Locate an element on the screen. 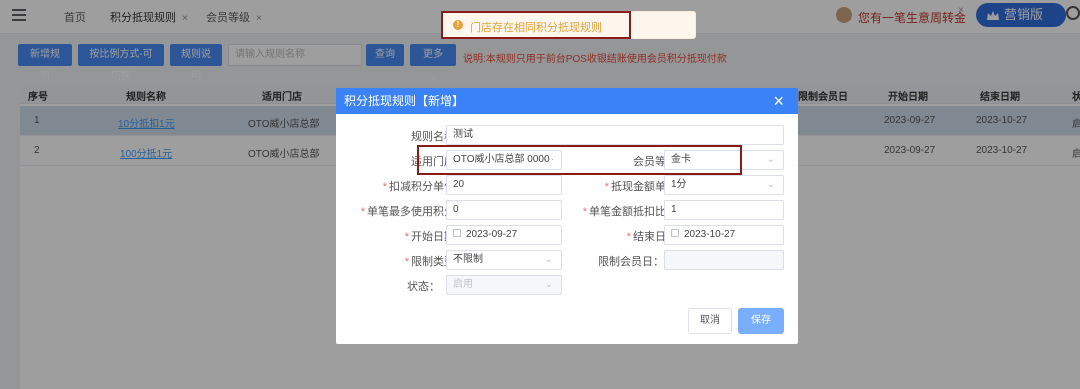 Image resolution: width=1080 pixels, height=389 pixels. limit-type-select: 不限制 ⌄ is located at coordinates (504, 260).